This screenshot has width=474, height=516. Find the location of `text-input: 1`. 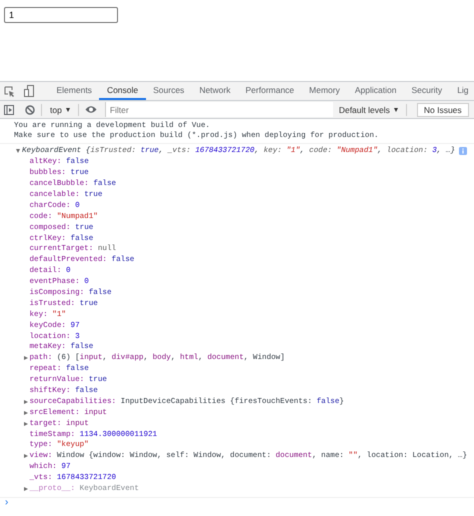

text-input: 1 is located at coordinates (61, 15).